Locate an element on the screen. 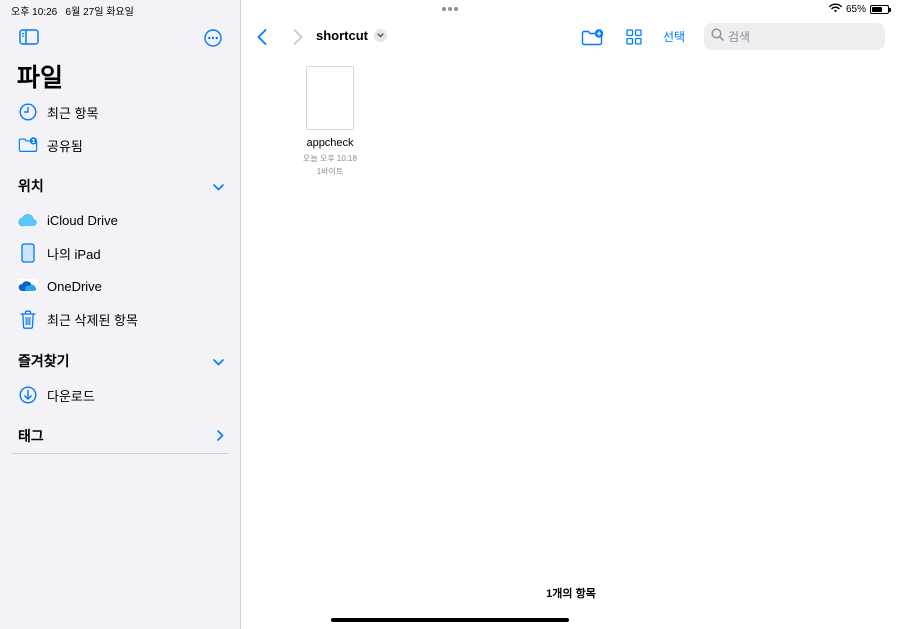 The height and width of the screenshot is (629, 900). sidebar-item-label: 최근 삭제된 항목 is located at coordinates (92, 320).